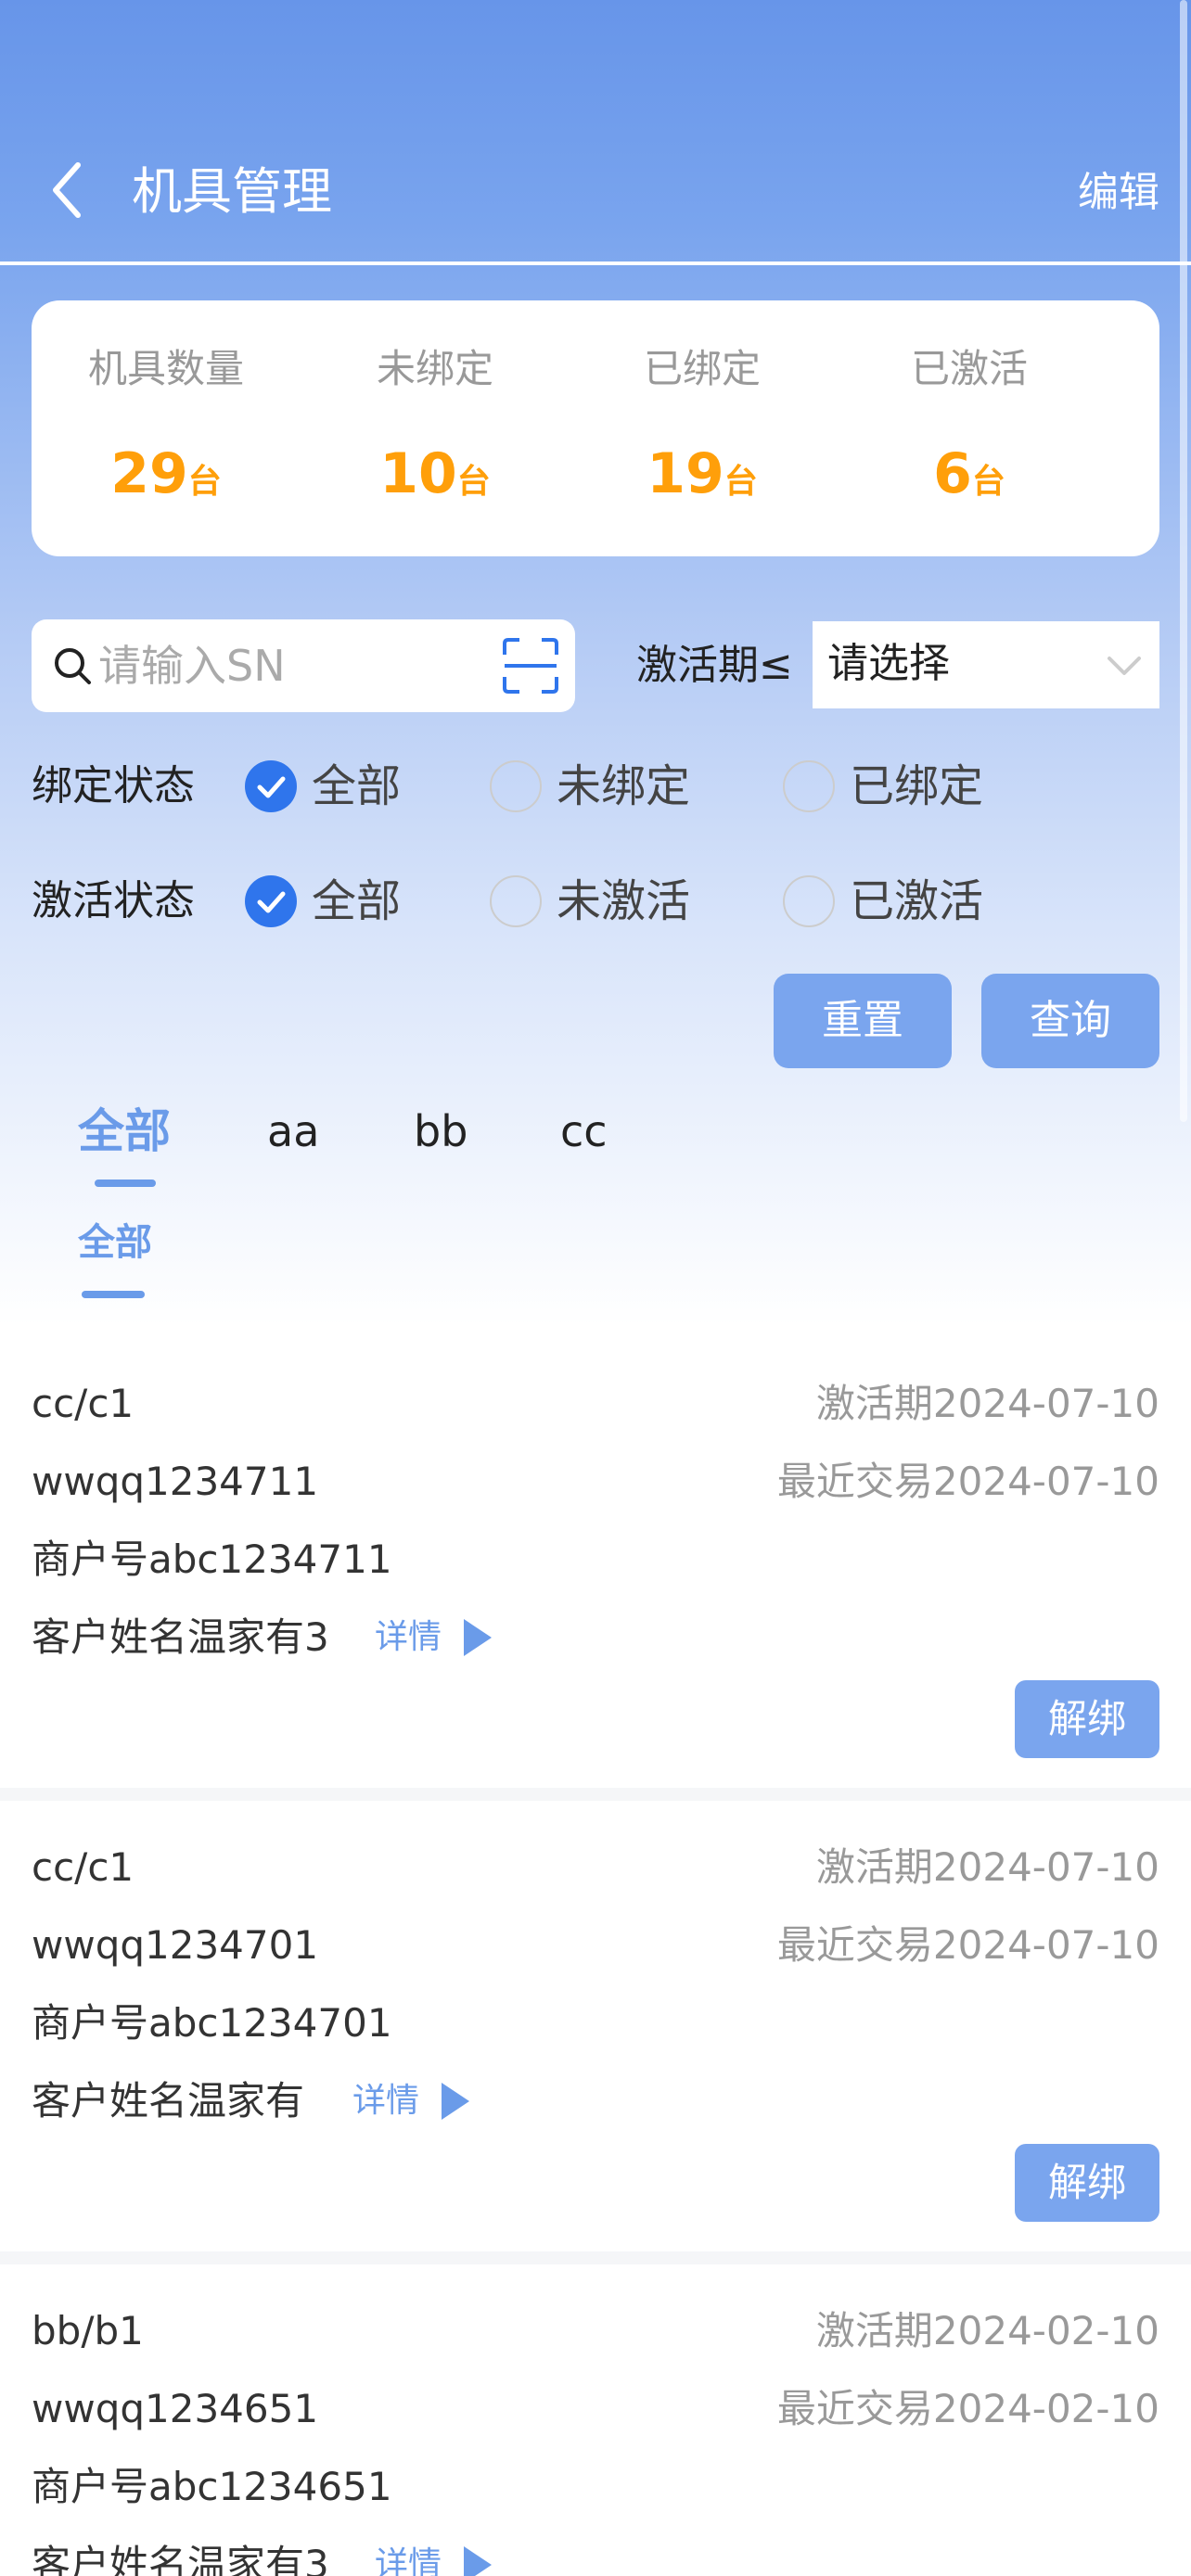  Describe the element at coordinates (986, 665) in the screenshot. I see `period-select: 请选择` at that location.